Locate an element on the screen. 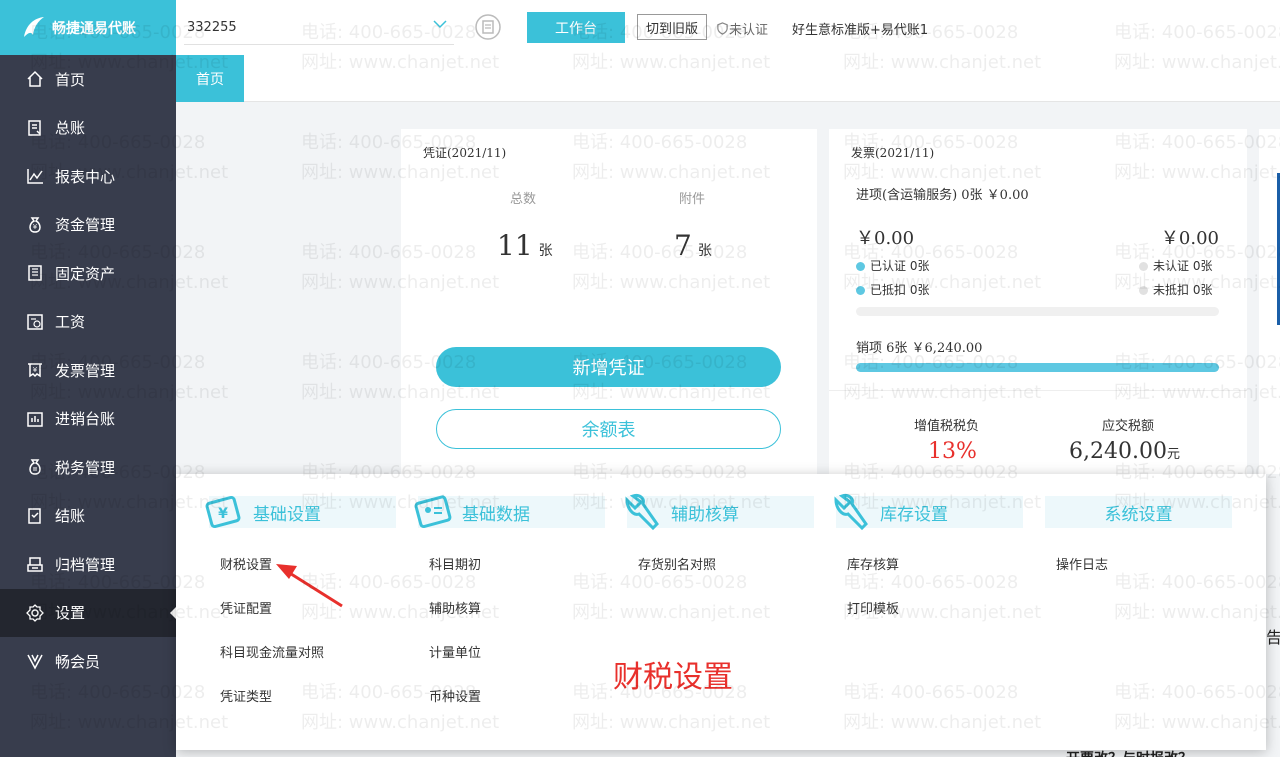  sidebar-item-label: 归档管理 is located at coordinates (85, 564).